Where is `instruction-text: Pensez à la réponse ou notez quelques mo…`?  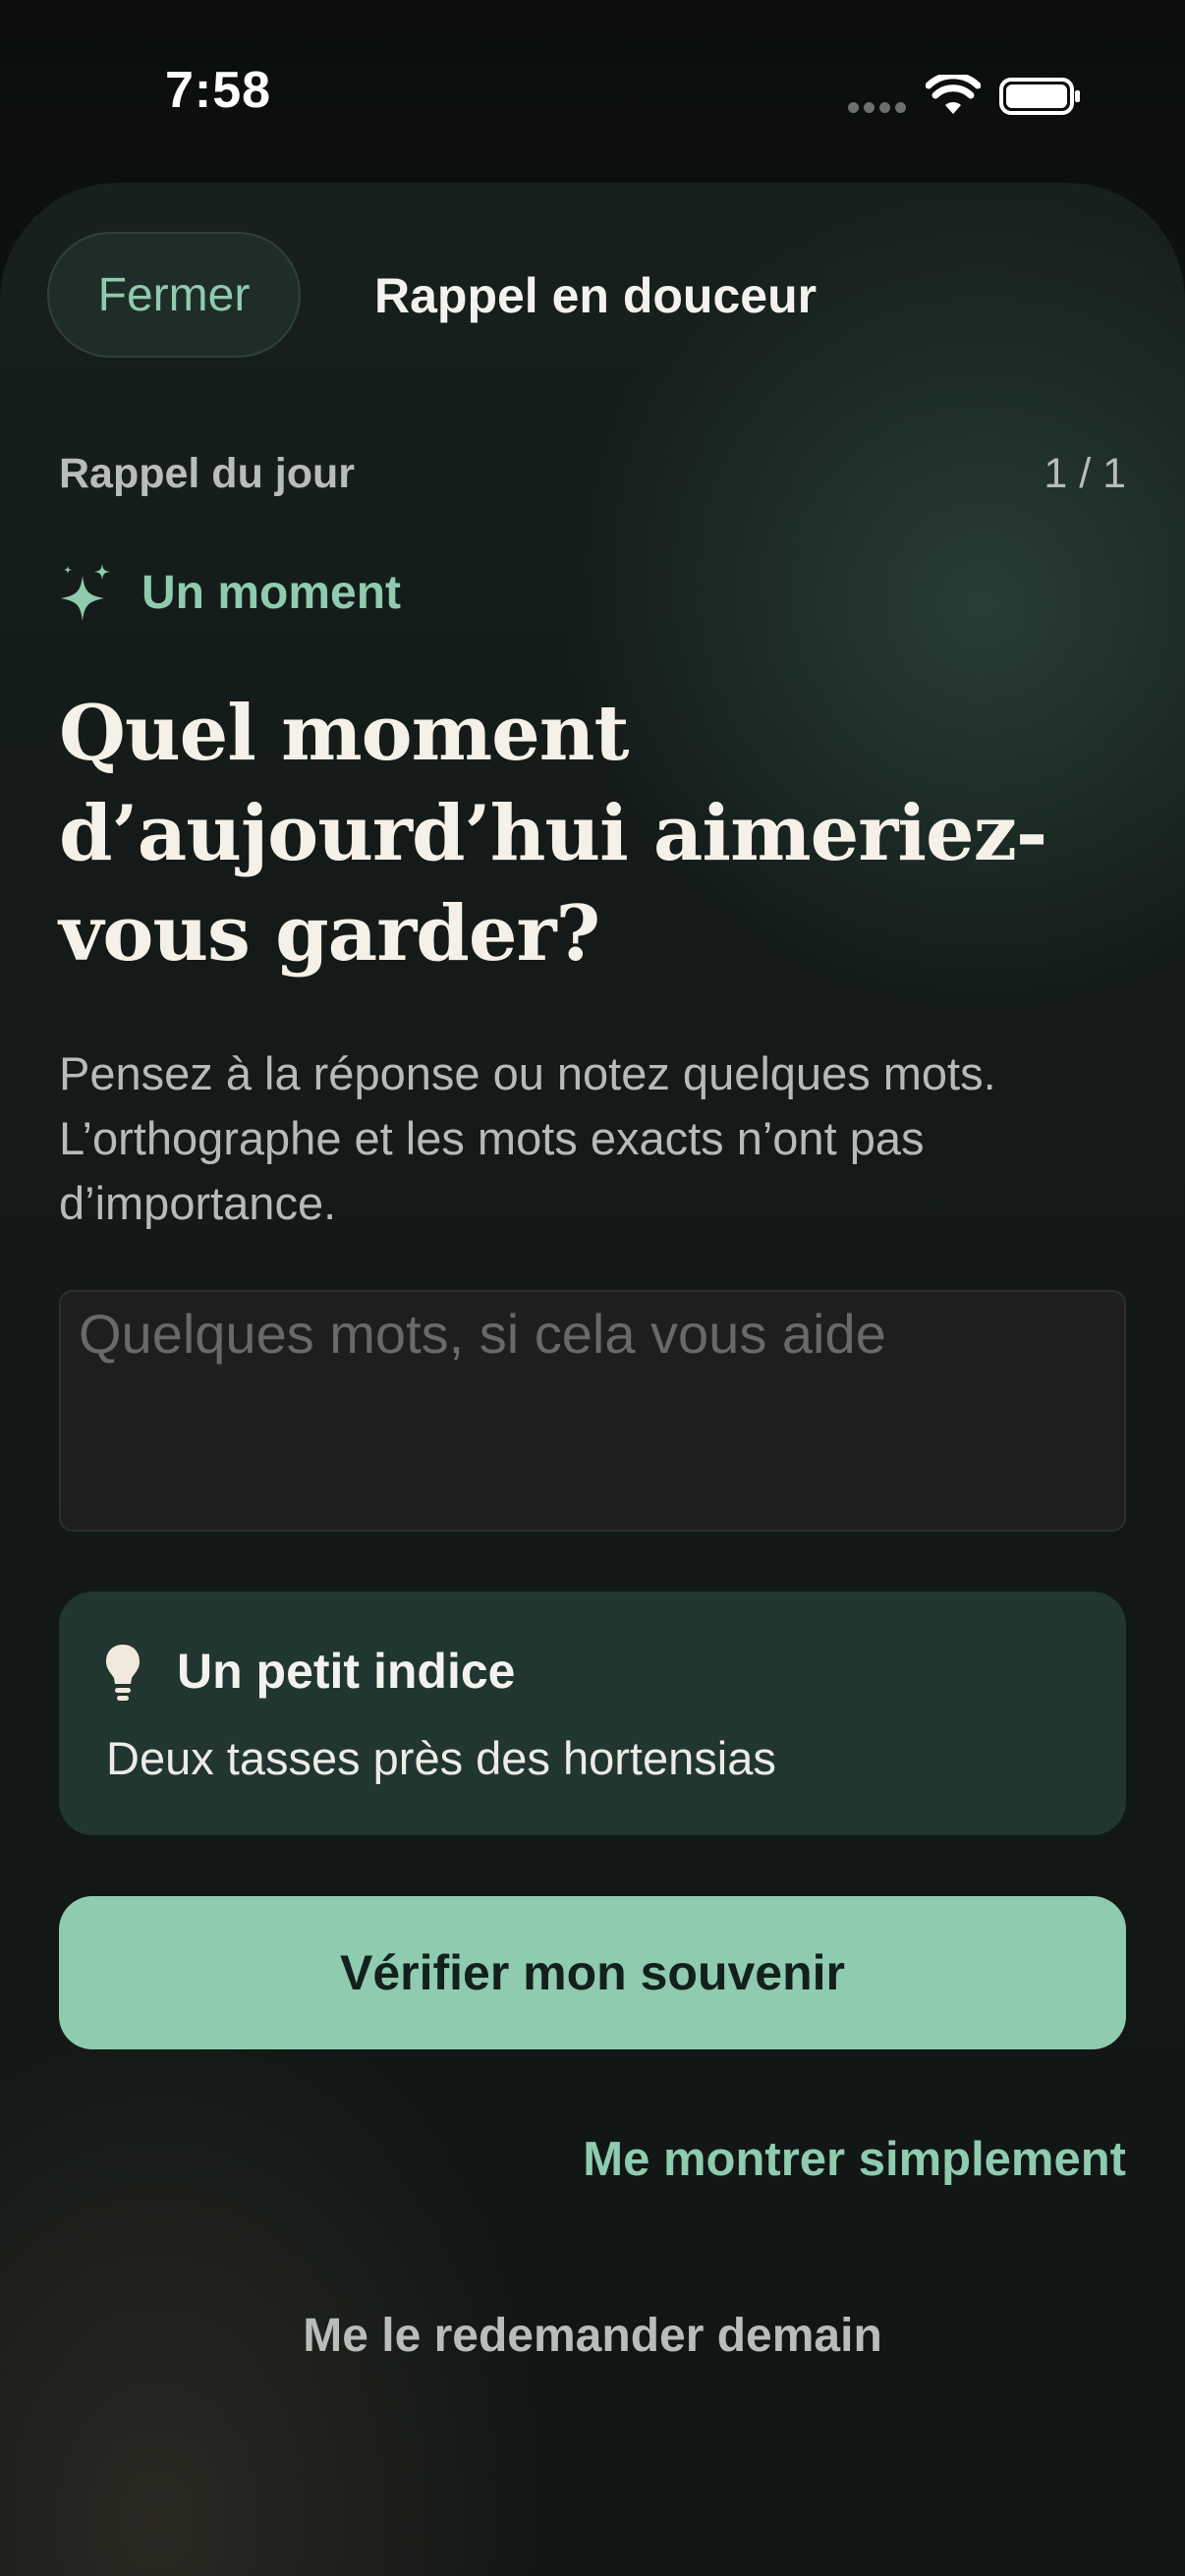 instruction-text: Pensez à la réponse ou notez quelques mo… is located at coordinates (528, 1138).